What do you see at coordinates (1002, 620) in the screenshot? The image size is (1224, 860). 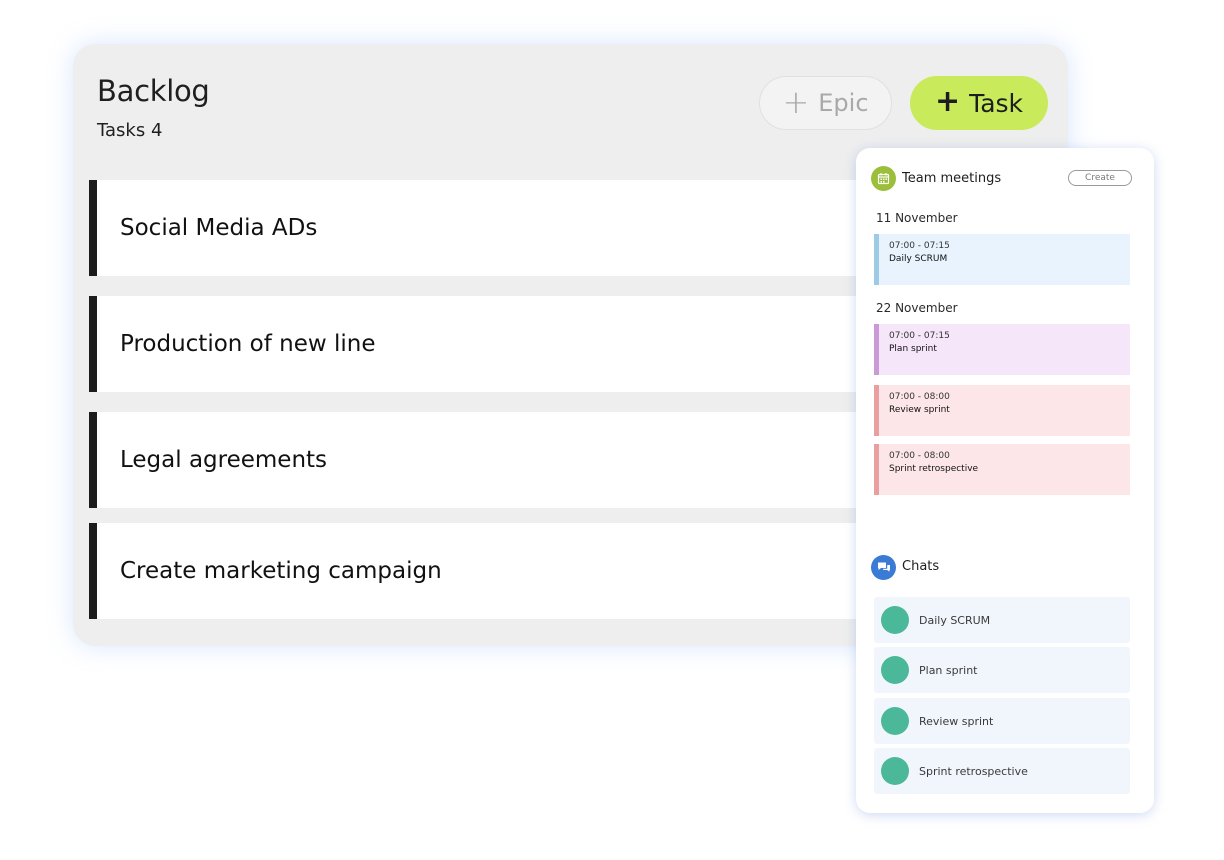 I see `chat-item: Daily SCRUM` at bounding box center [1002, 620].